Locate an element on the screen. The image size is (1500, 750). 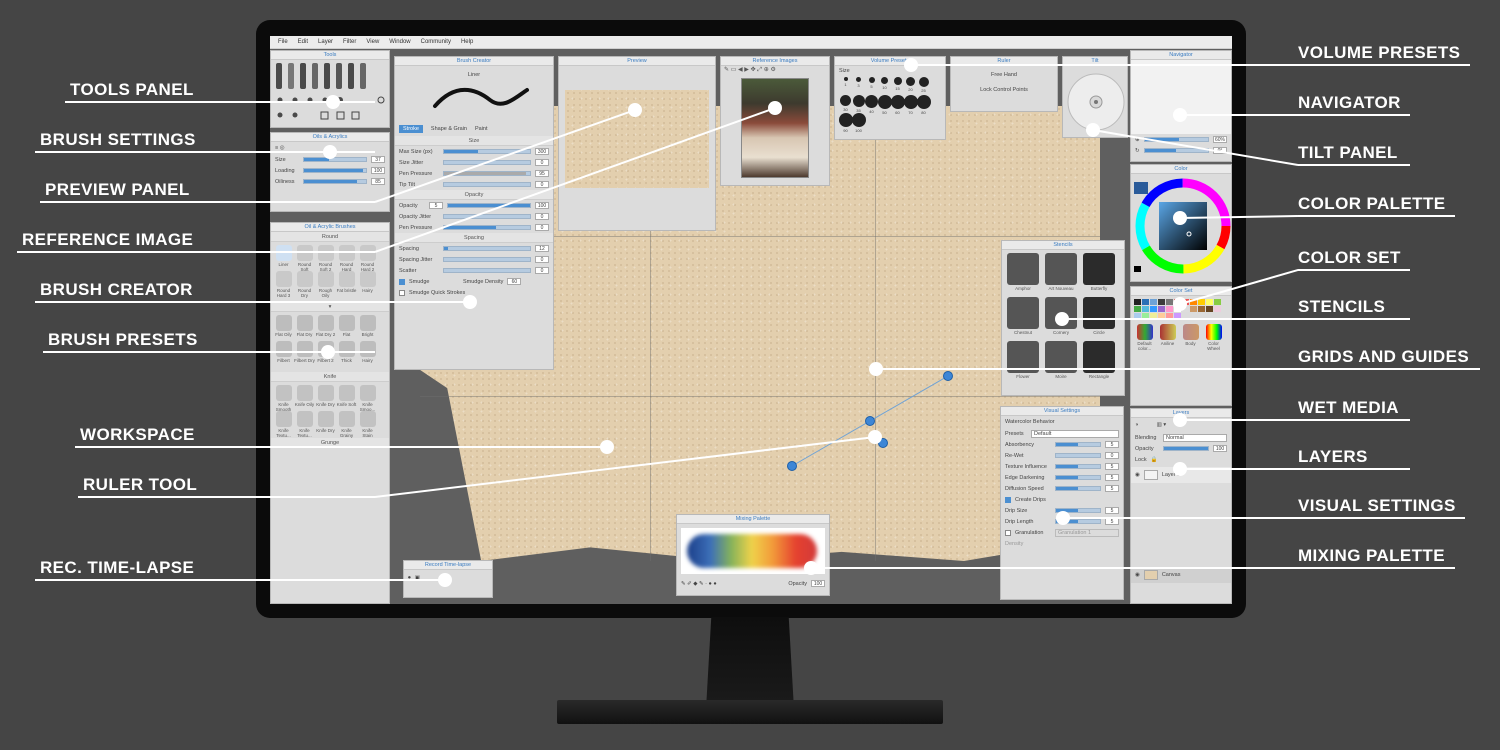
create-drips-checkbox is located at coordinates (1008, 499).